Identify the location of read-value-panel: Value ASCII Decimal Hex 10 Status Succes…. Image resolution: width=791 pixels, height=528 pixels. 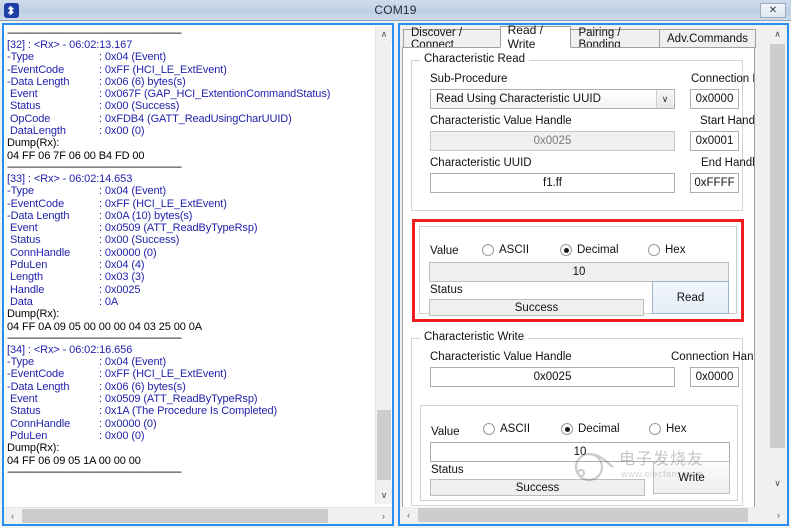
(578, 271).